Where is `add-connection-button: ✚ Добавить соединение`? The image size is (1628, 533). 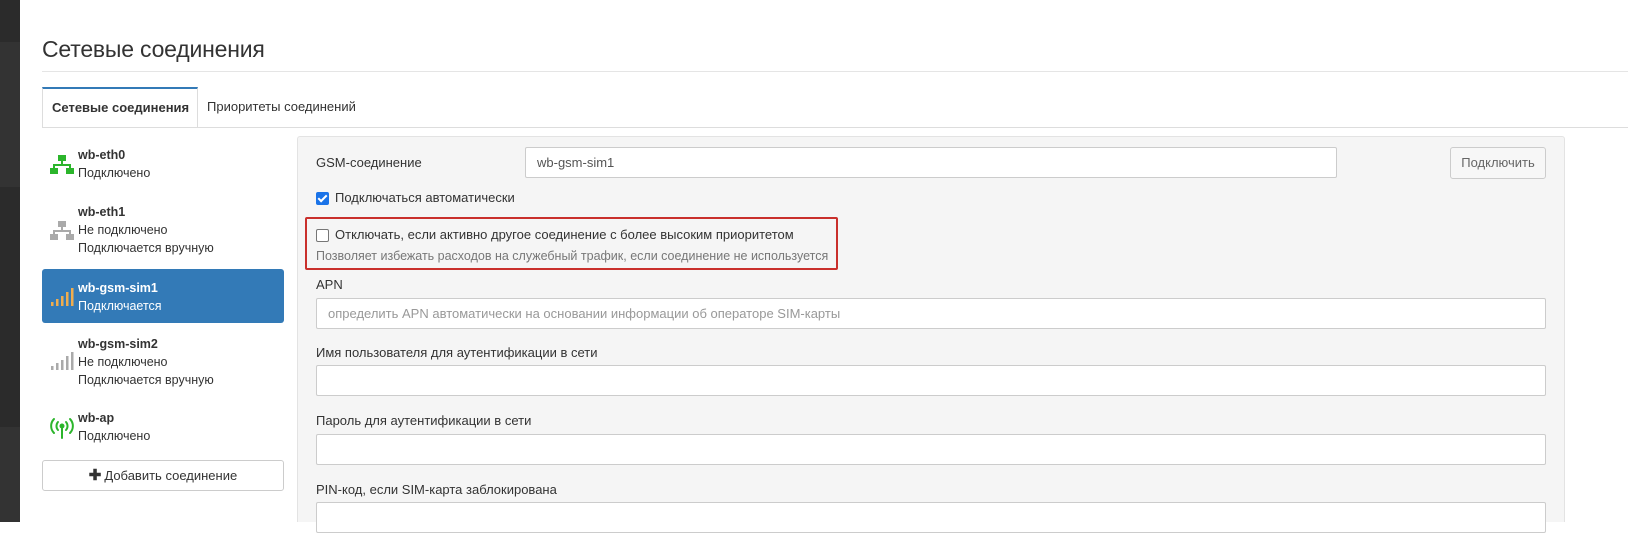 add-connection-button: ✚ Добавить соединение is located at coordinates (163, 475).